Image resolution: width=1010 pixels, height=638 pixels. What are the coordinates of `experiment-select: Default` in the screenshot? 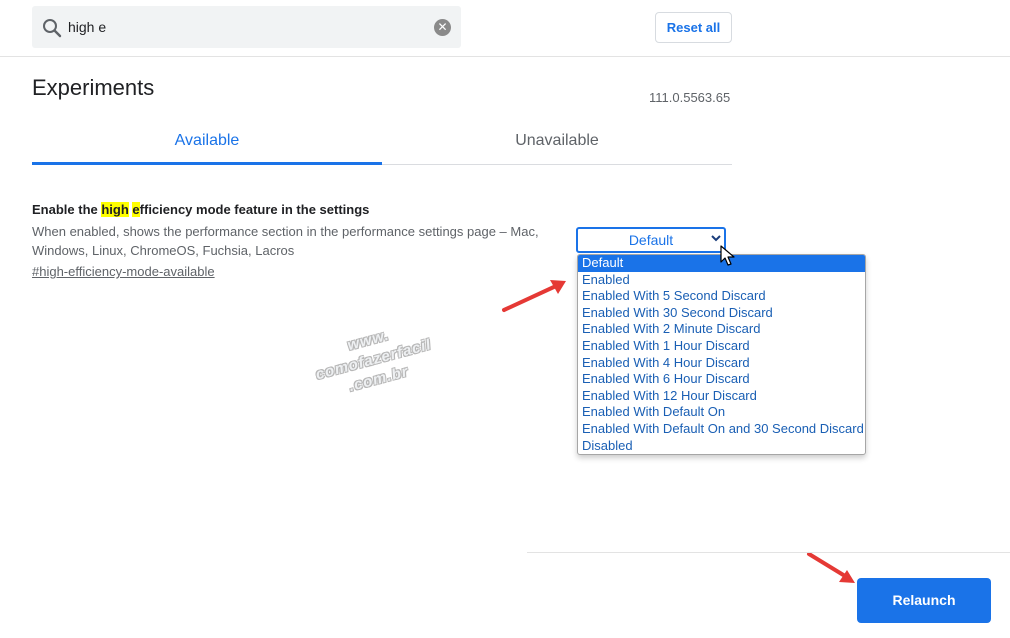 It's located at (651, 240).